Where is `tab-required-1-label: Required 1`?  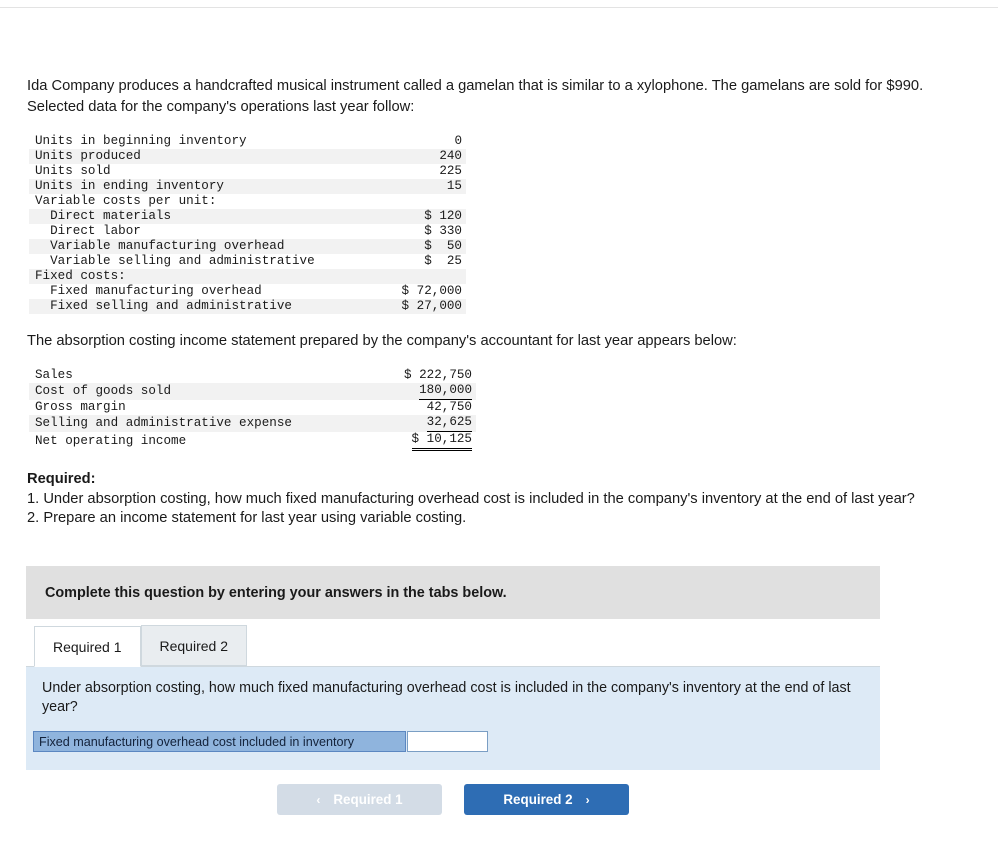
tab-required-1-label: Required 1 is located at coordinates (87, 646).